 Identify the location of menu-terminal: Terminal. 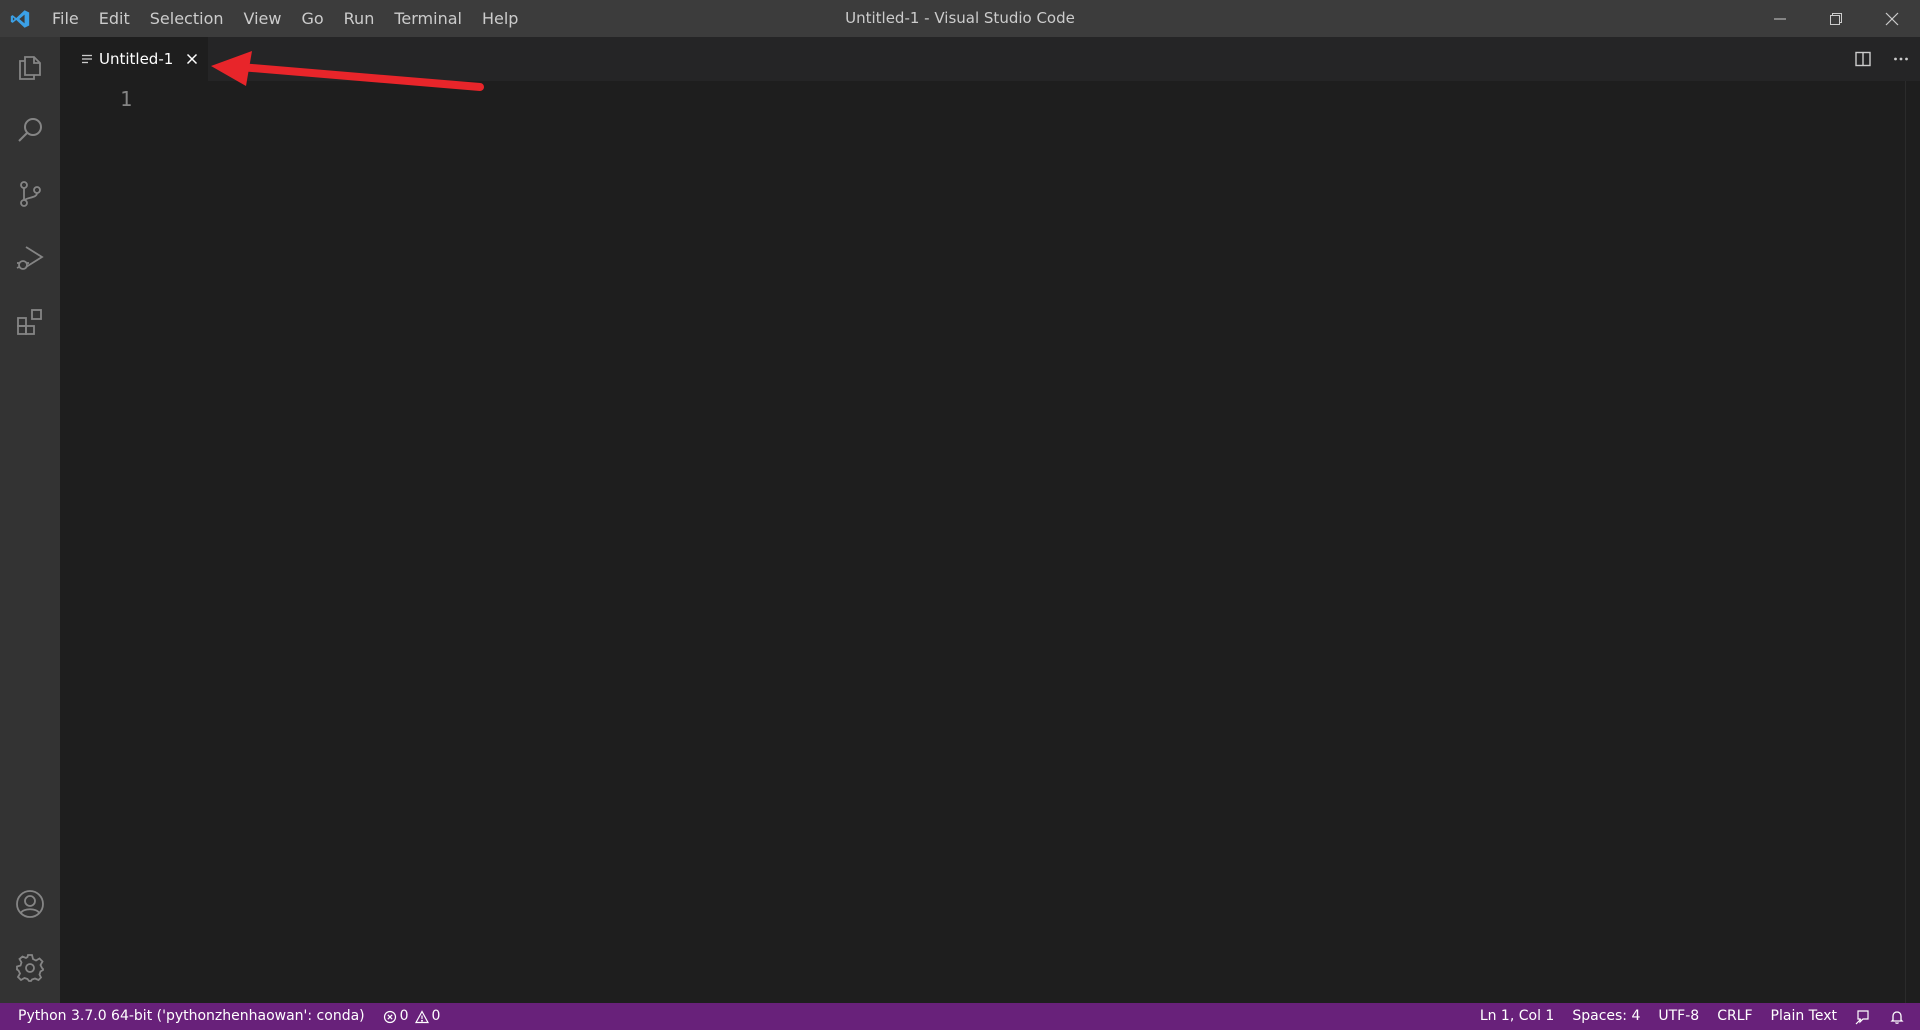
(428, 18).